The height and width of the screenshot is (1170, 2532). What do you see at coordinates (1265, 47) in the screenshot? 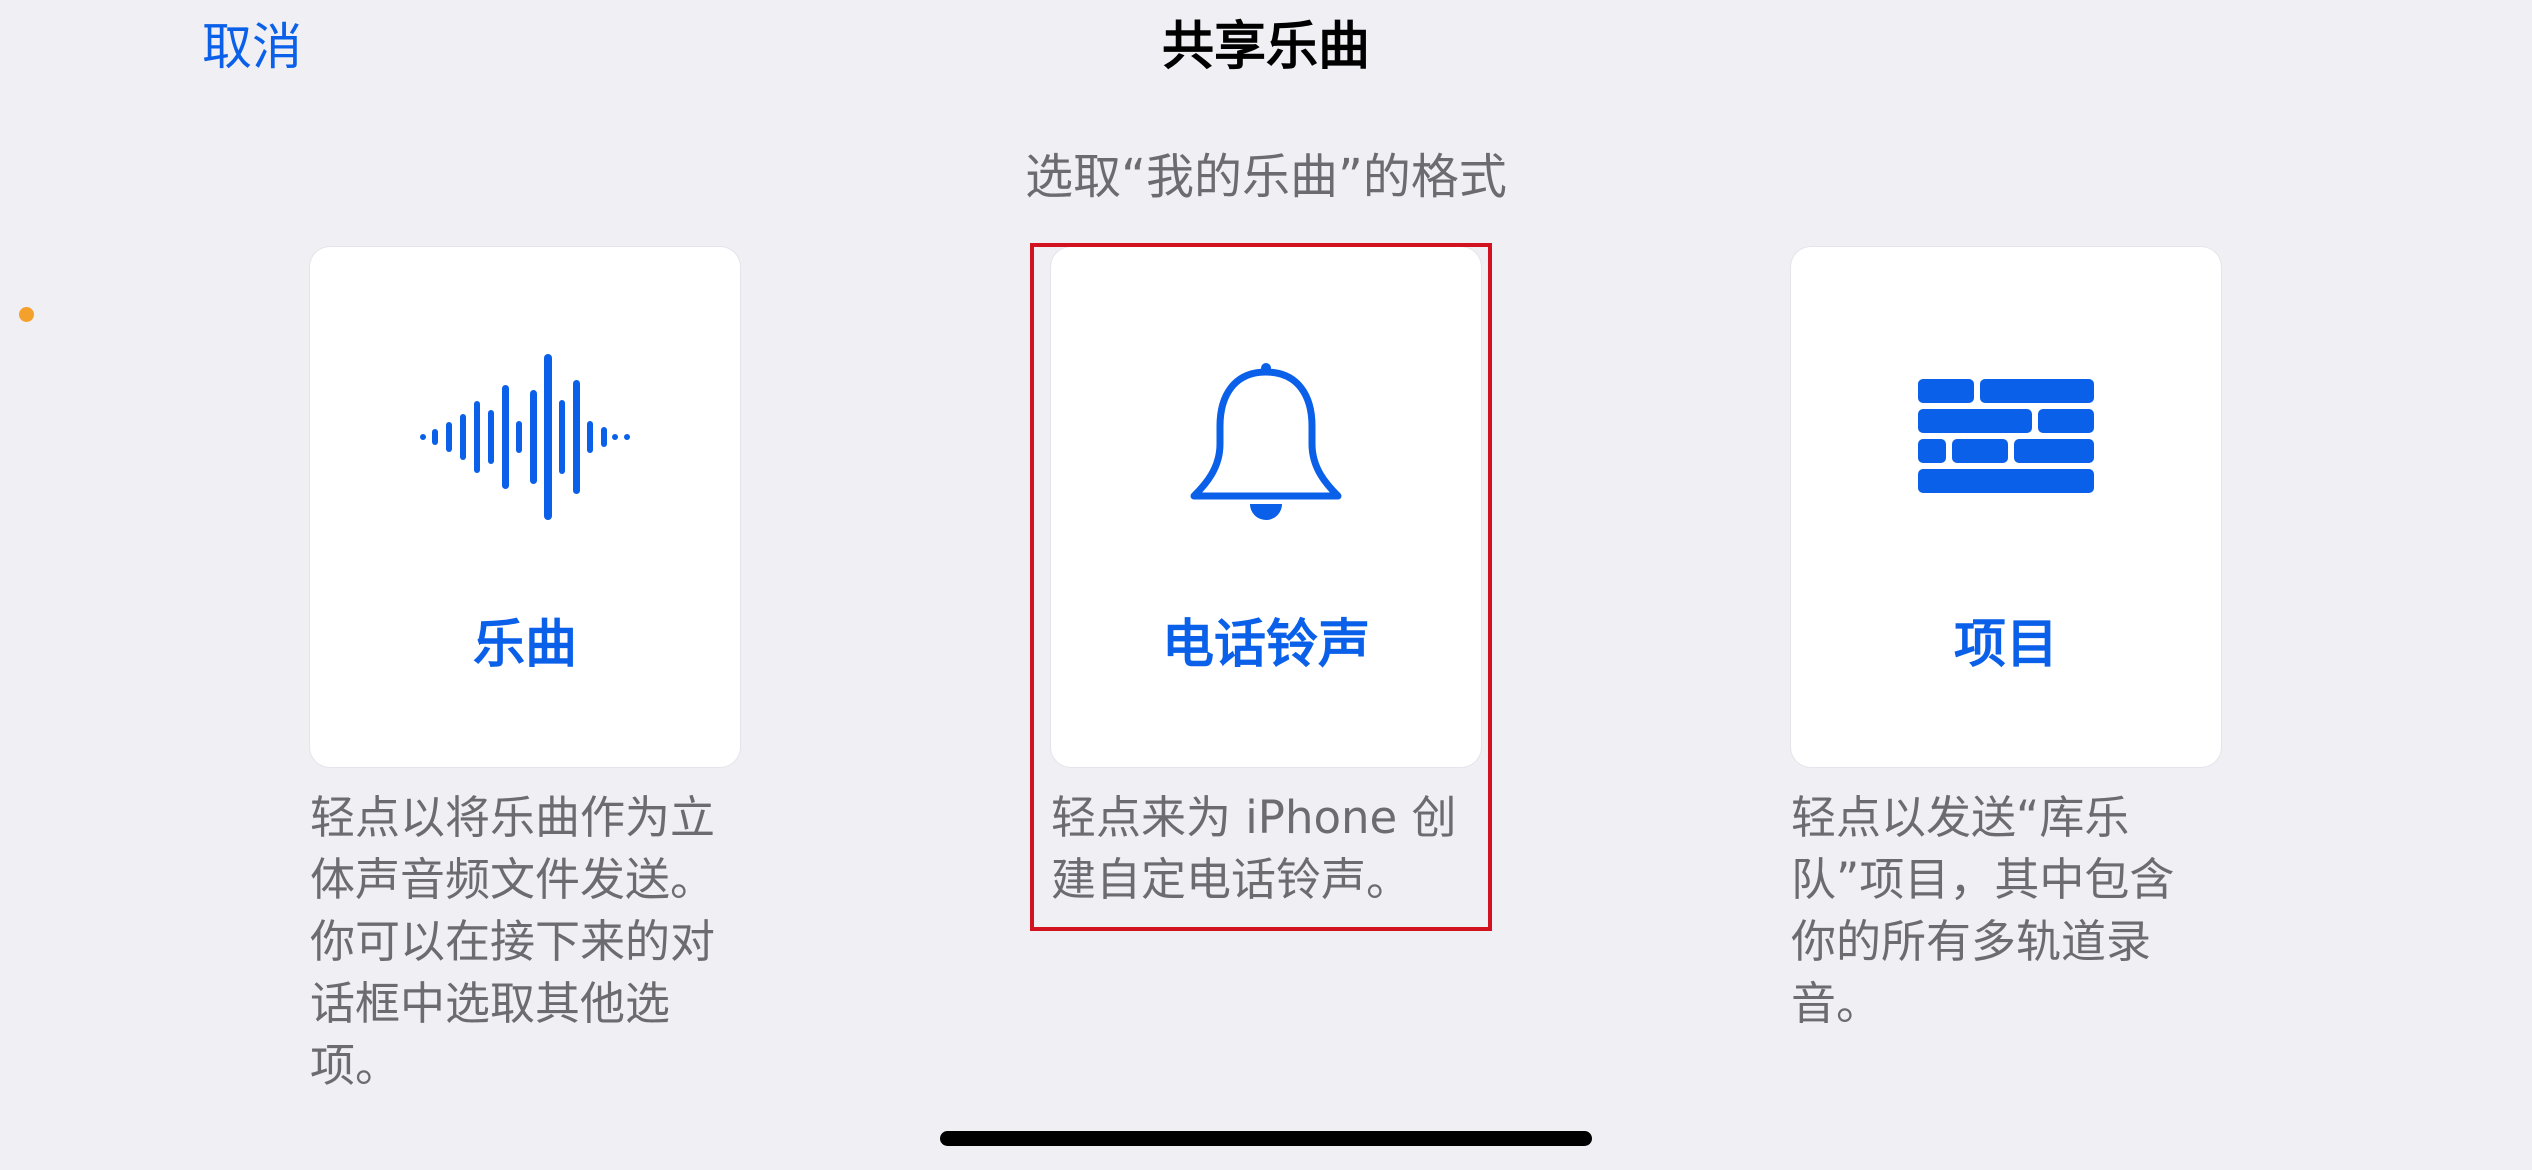
I see `page-title: 共享乐曲` at bounding box center [1265, 47].